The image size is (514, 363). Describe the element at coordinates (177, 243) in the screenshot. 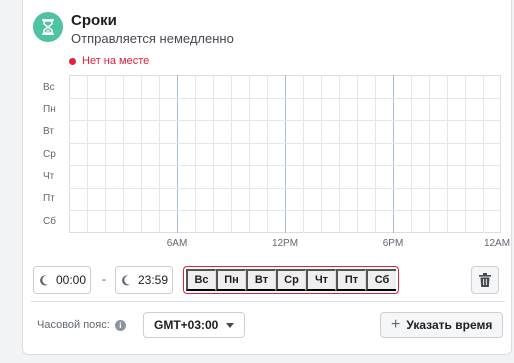

I see `time-label: 6AM` at that location.